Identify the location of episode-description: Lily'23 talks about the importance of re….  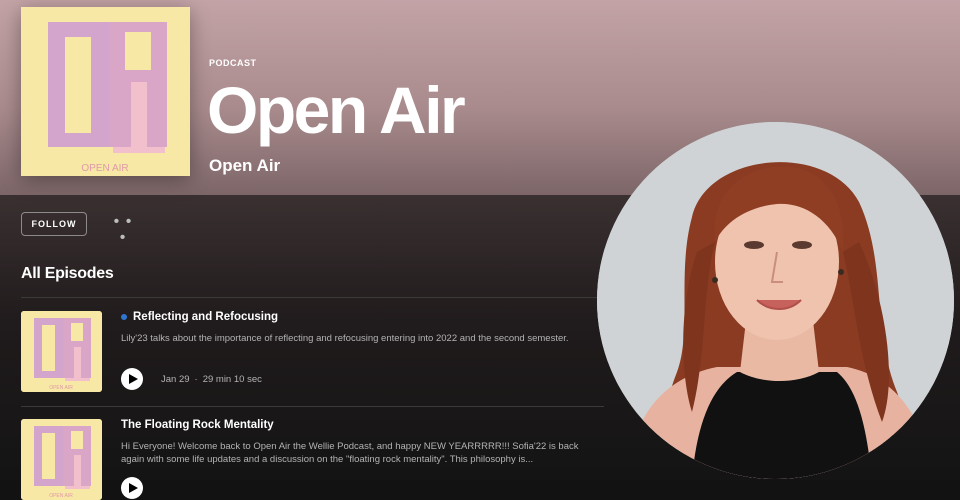
(345, 338).